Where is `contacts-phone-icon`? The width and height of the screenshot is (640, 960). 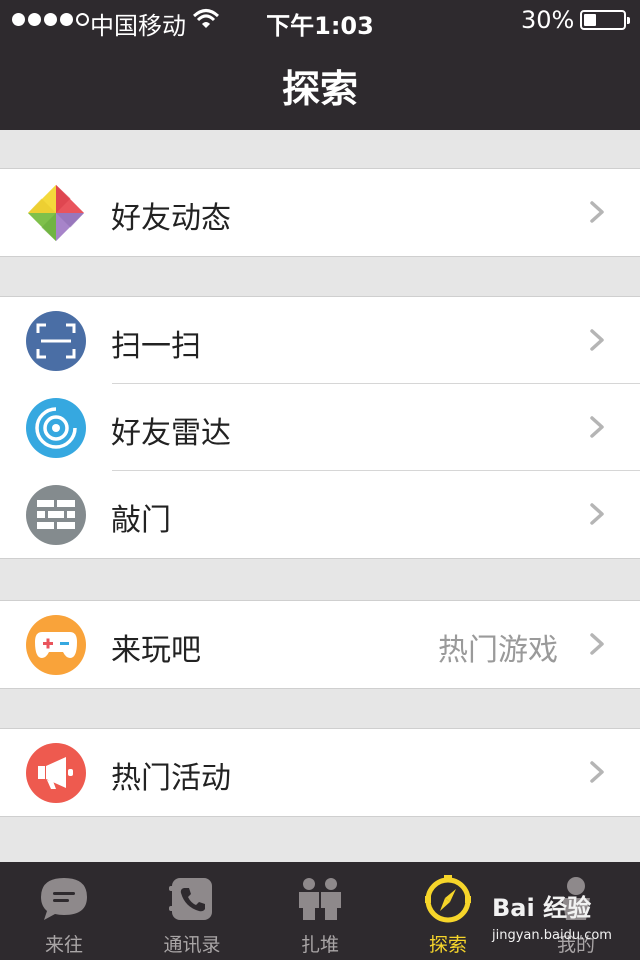 contacts-phone-icon is located at coordinates (192, 899).